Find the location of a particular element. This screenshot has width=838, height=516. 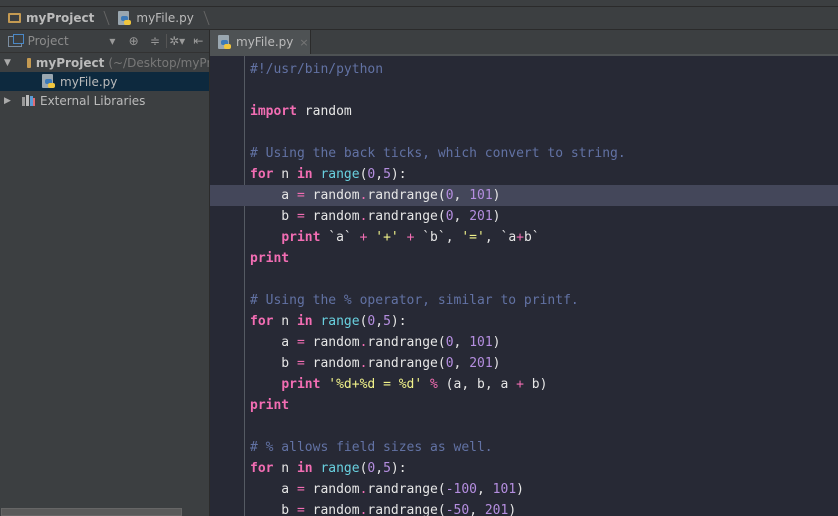

code-token: 101 is located at coordinates (481, 195).